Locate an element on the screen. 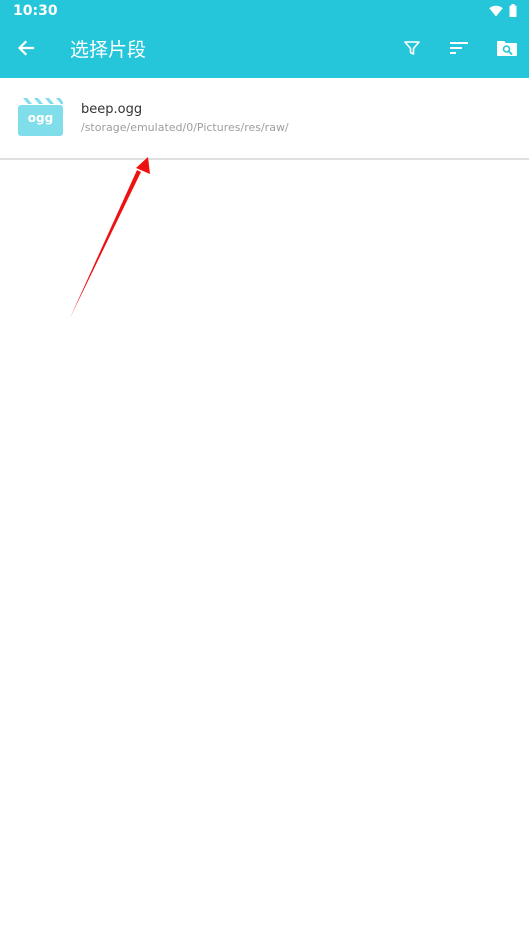  folder-search-button is located at coordinates (507, 50).